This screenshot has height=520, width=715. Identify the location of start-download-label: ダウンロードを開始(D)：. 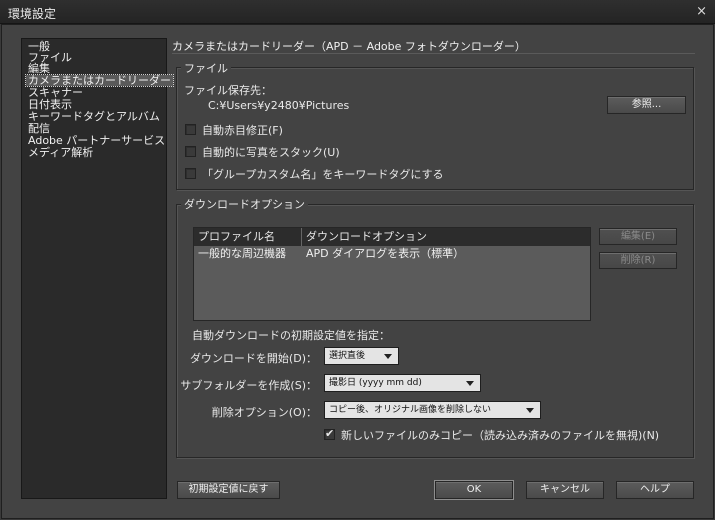
(253, 358).